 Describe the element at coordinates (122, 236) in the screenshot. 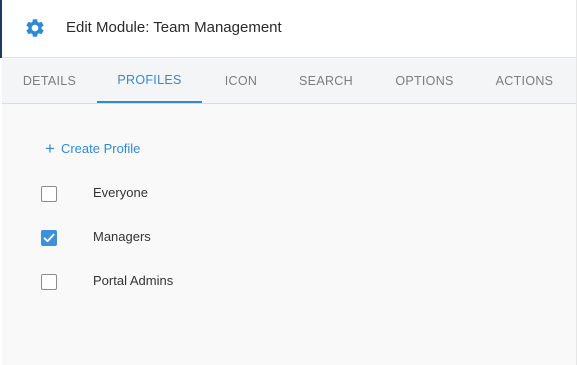

I see `profile-label: Managers` at that location.